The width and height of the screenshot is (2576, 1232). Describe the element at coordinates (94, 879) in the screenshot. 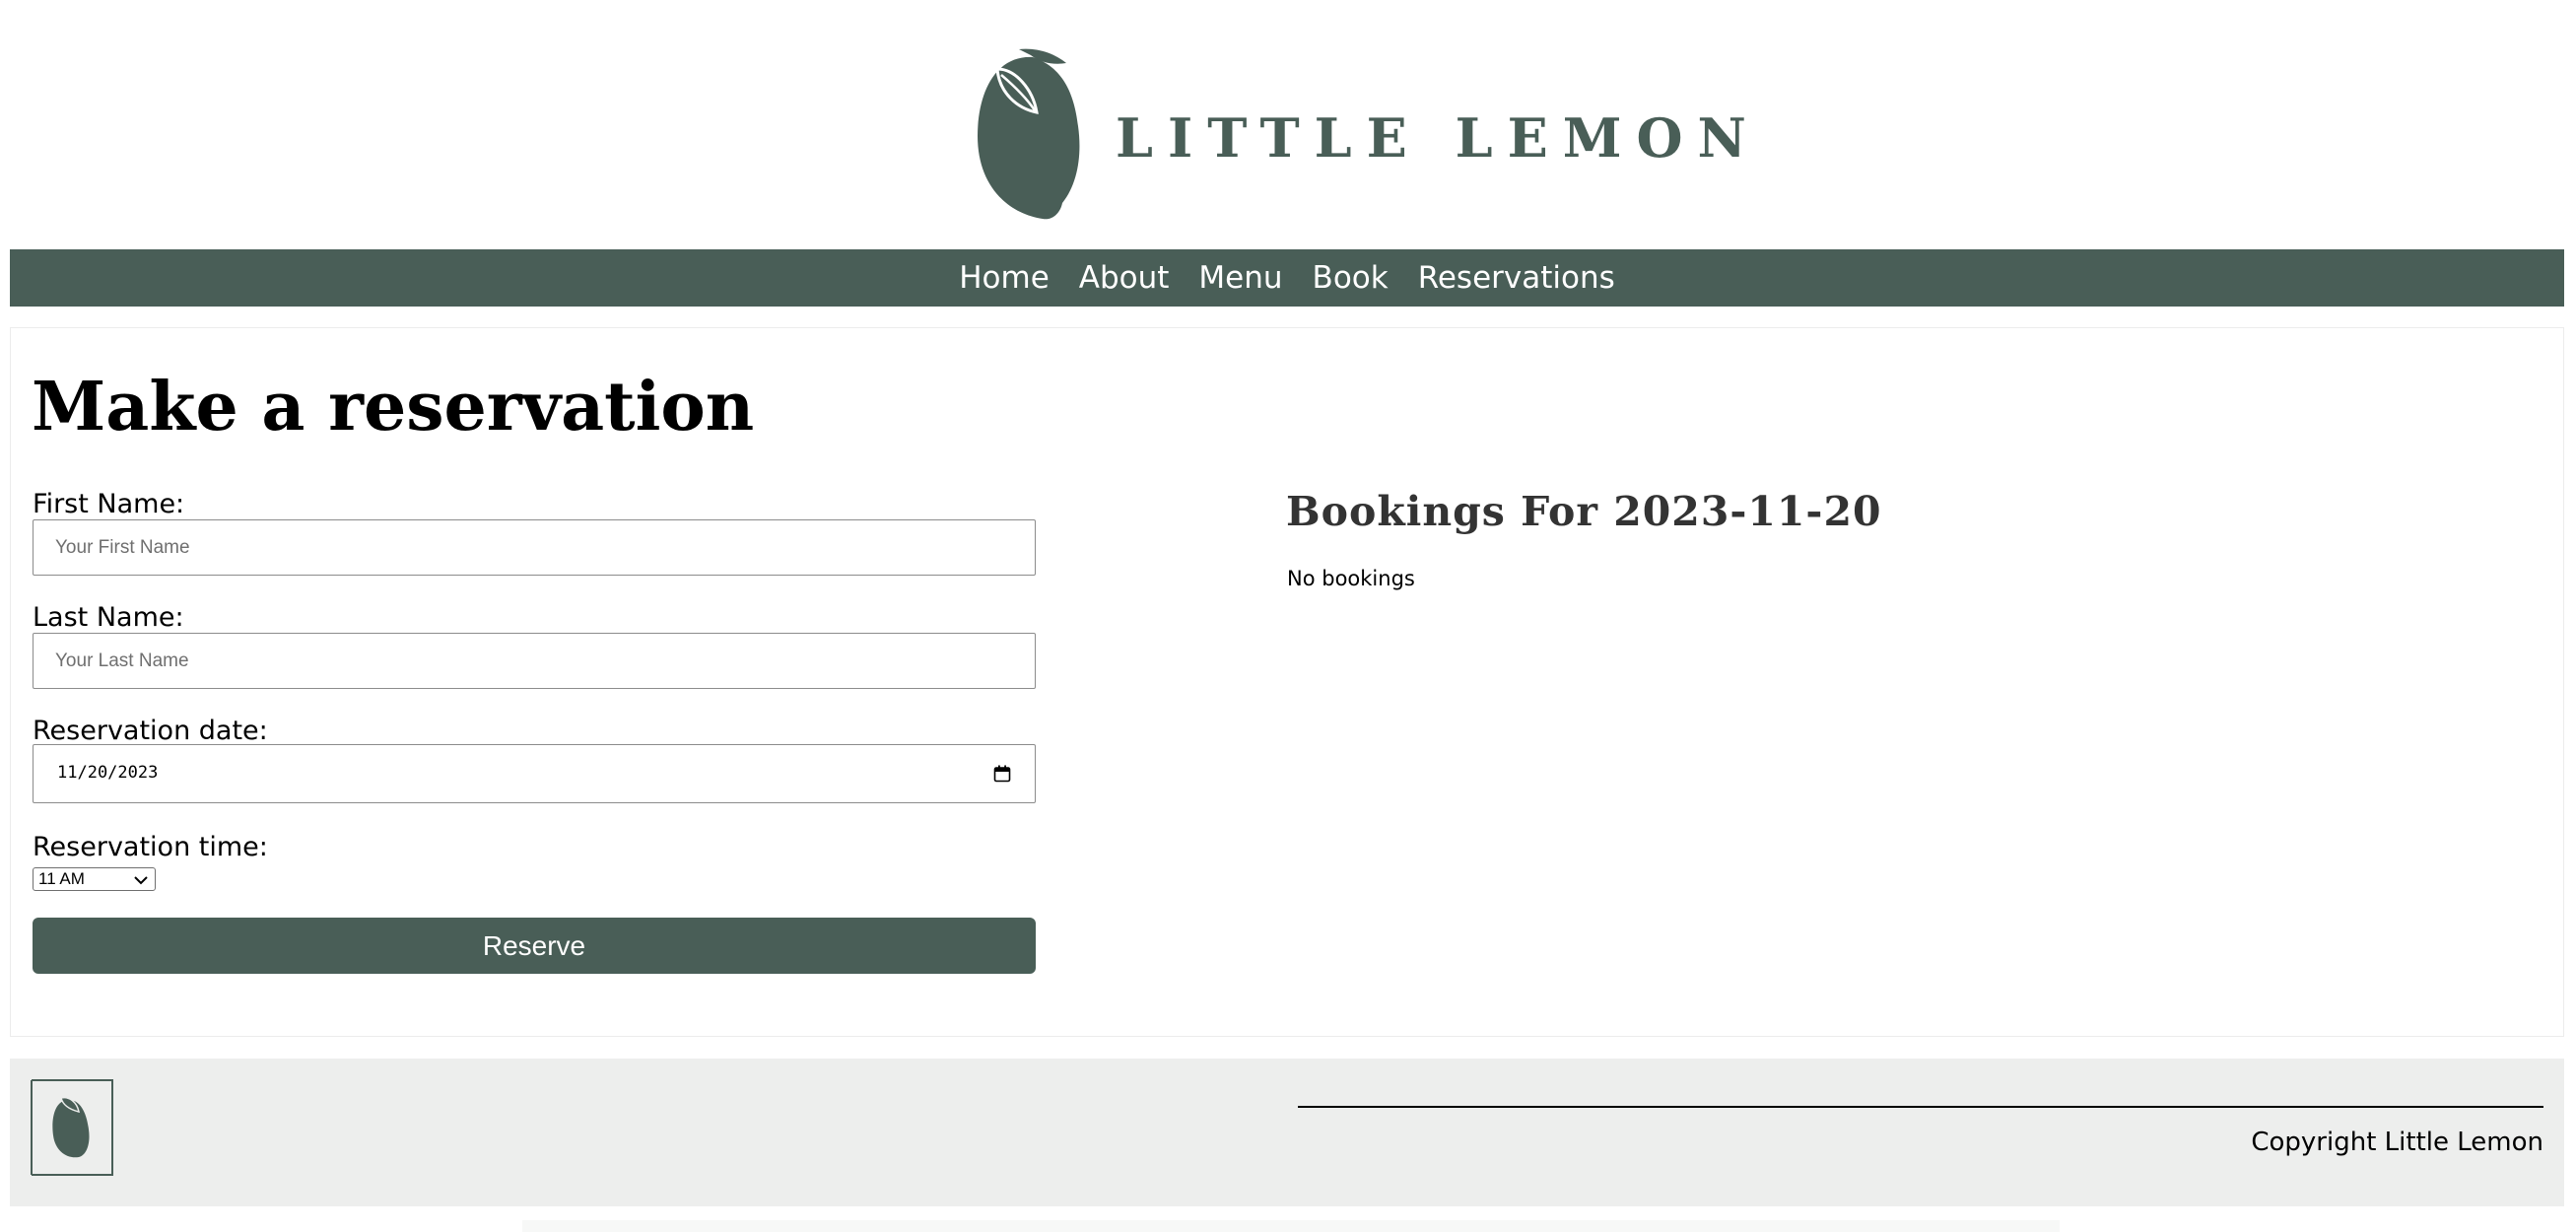

I see `reservation-time-select: 11 AM` at that location.